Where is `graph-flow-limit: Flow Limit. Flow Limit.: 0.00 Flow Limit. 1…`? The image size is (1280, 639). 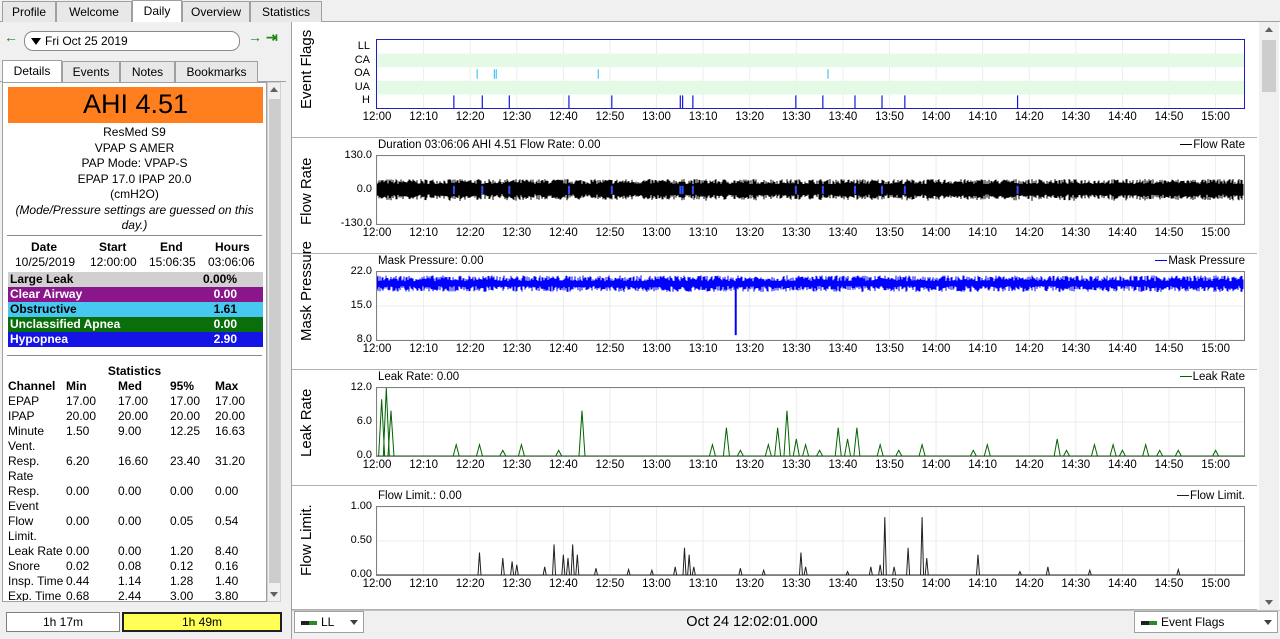 graph-flow-limit: Flow Limit. Flow Limit.: 0.00 Flow Limit. 1… is located at coordinates (774, 548).